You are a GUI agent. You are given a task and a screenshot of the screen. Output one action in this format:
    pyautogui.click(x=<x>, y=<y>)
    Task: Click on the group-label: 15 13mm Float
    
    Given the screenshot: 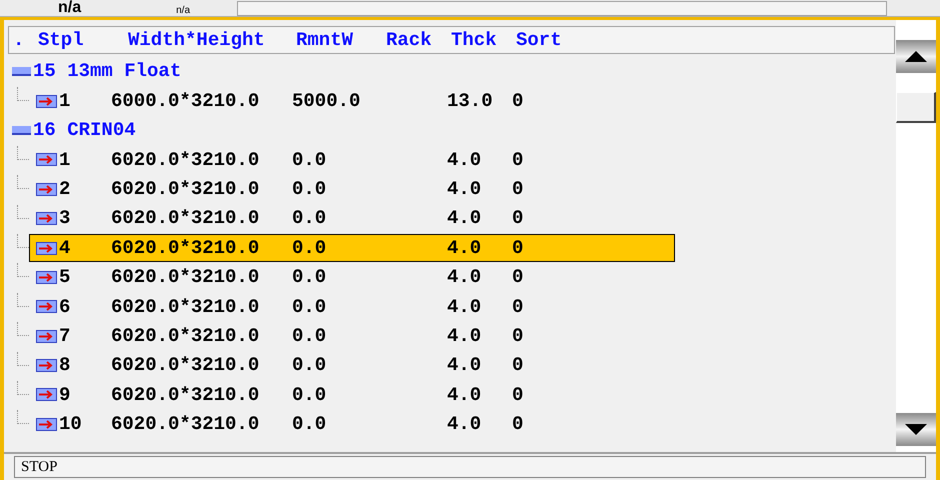 What is the action you would take?
    pyautogui.click(x=107, y=71)
    